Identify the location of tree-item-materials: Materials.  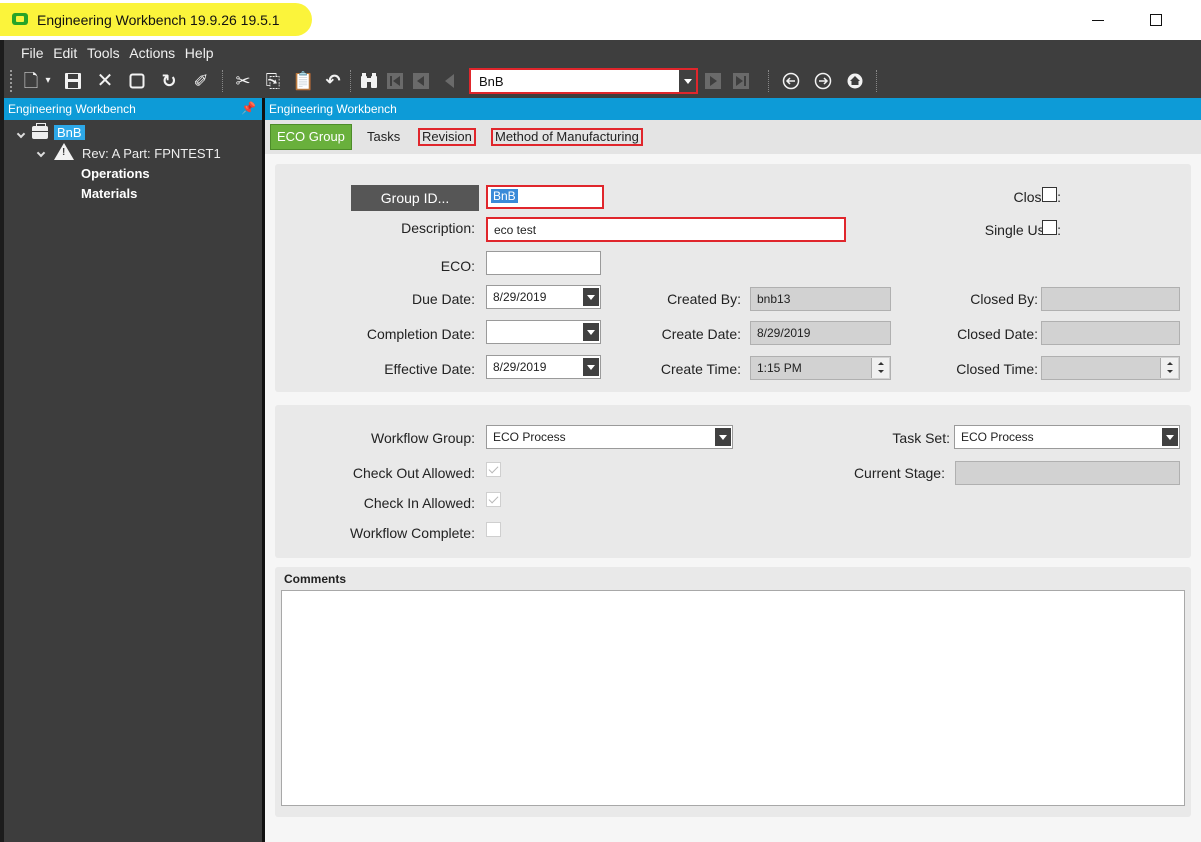
(109, 193).